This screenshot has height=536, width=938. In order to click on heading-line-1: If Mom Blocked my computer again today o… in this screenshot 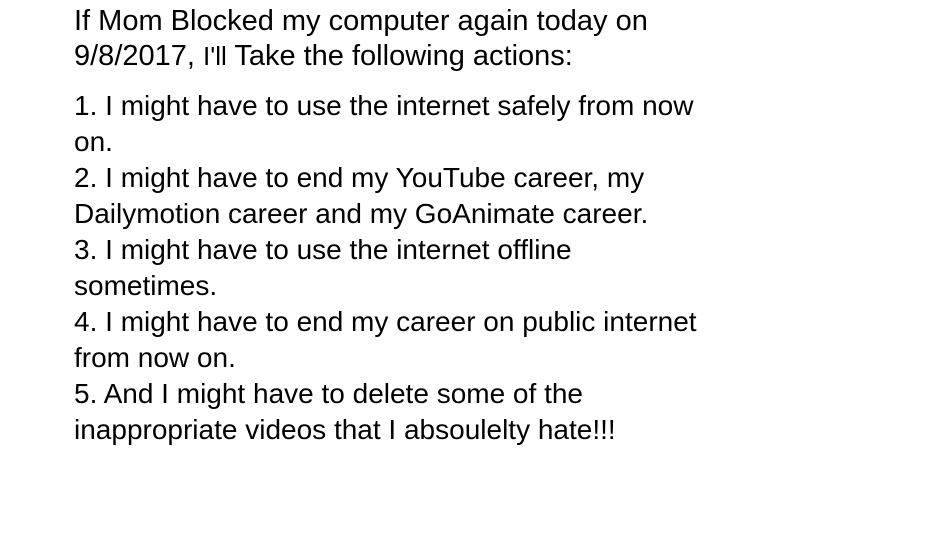, I will do `click(361, 21)`.